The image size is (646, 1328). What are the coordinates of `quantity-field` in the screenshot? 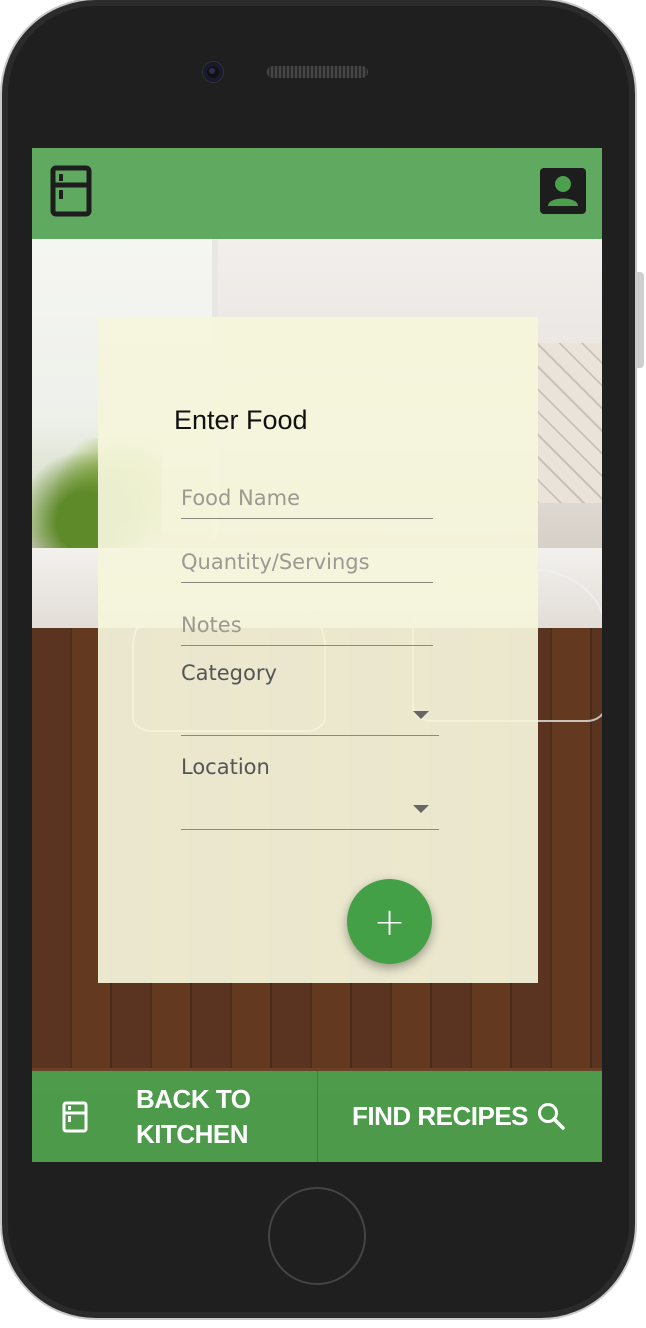 It's located at (307, 562).